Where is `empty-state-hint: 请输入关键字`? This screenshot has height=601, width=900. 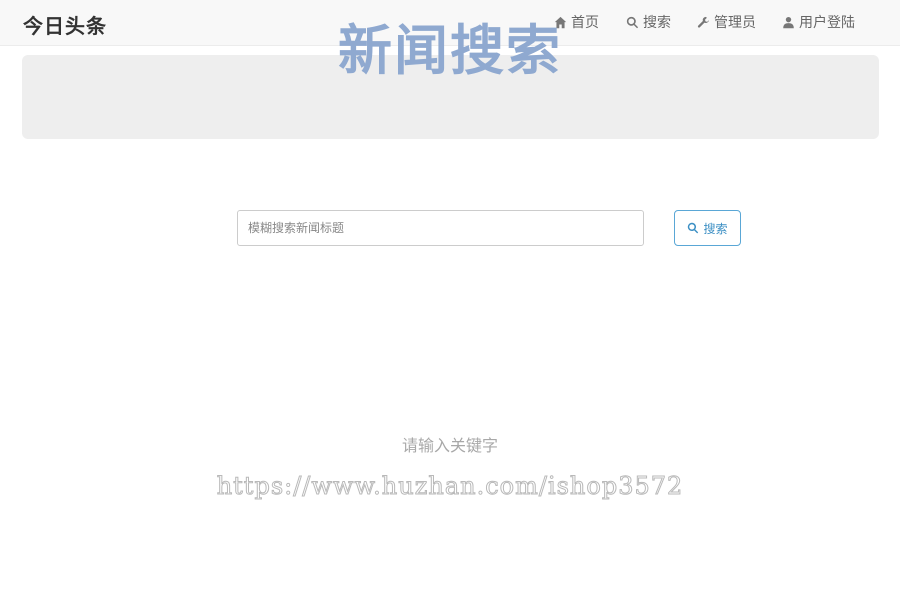 empty-state-hint: 请输入关键字 is located at coordinates (449, 445).